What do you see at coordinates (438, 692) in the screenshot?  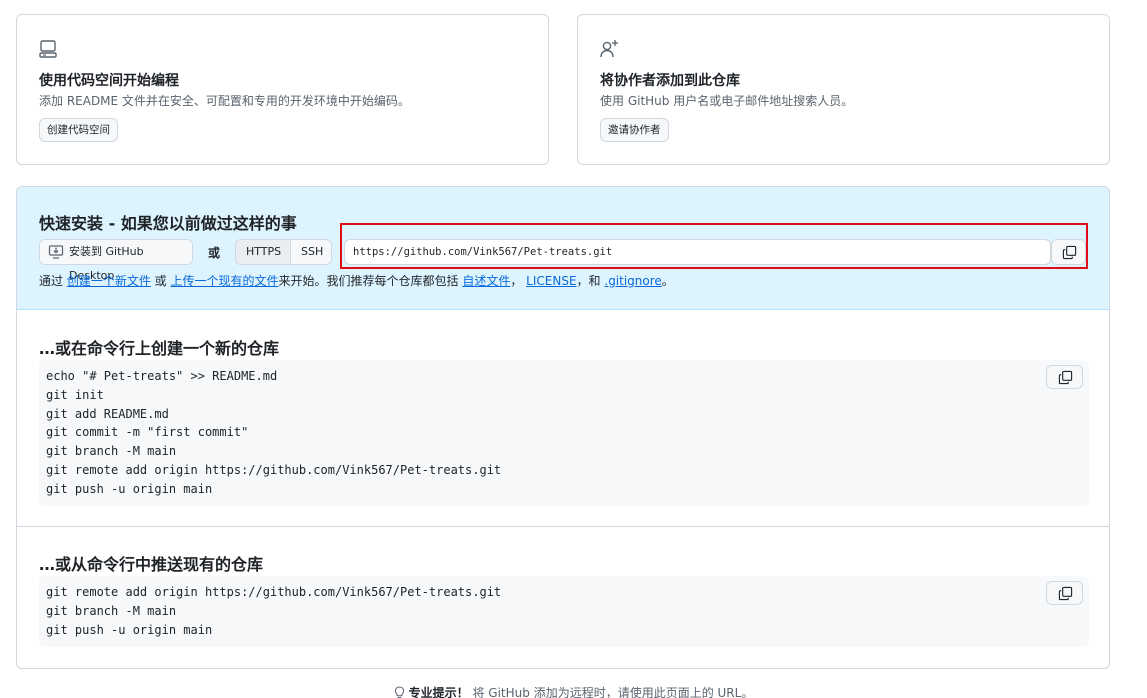 I see `protip-label: 专业提示！` at bounding box center [438, 692].